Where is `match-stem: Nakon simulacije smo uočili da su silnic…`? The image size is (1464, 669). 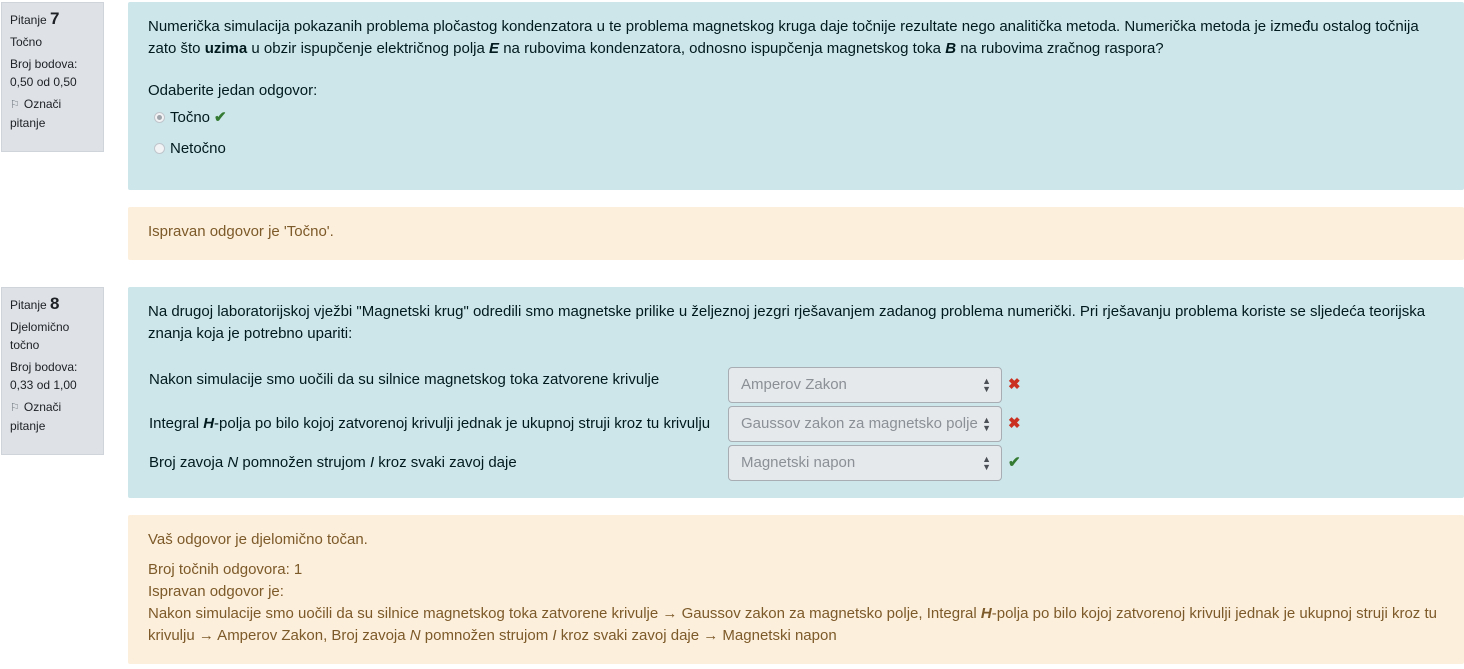 match-stem: Nakon simulacije smo uočili da su silnic… is located at coordinates (404, 379).